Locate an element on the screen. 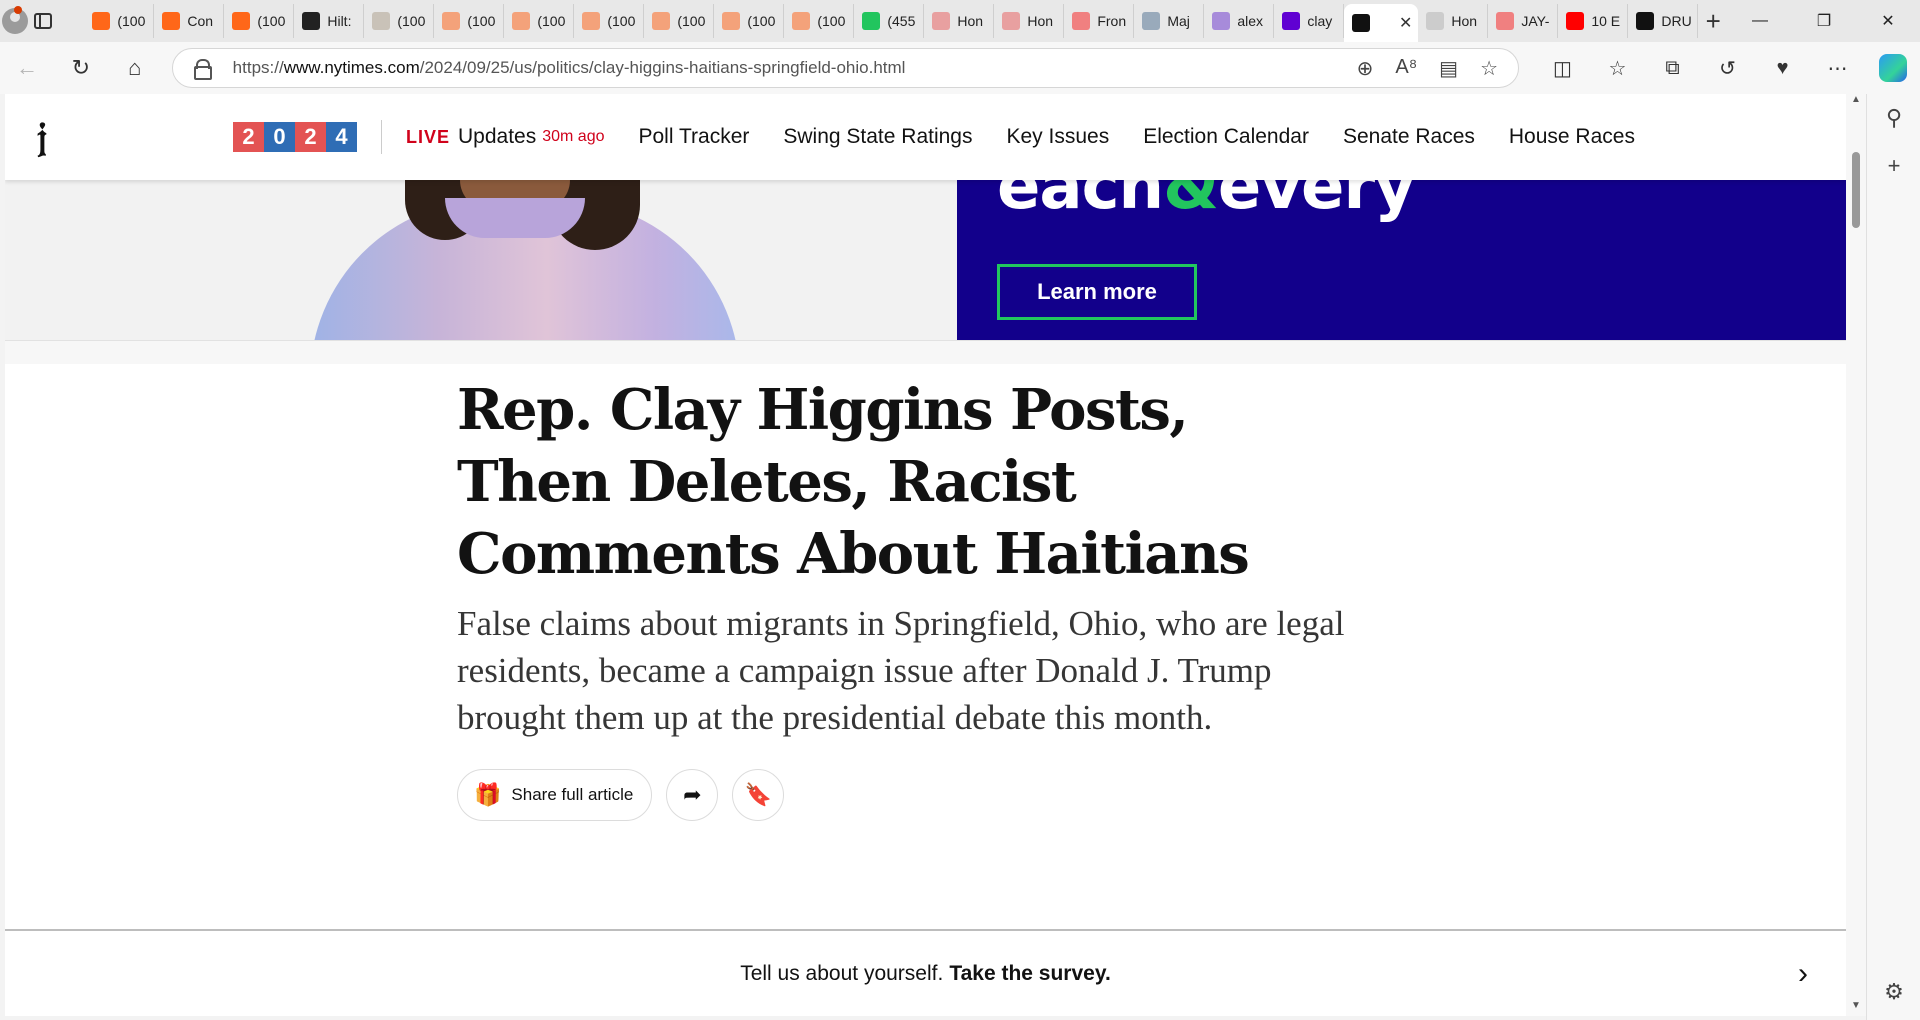 The height and width of the screenshot is (1020, 1920). ad-brand-logo: each&every is located at coordinates (1206, 202).